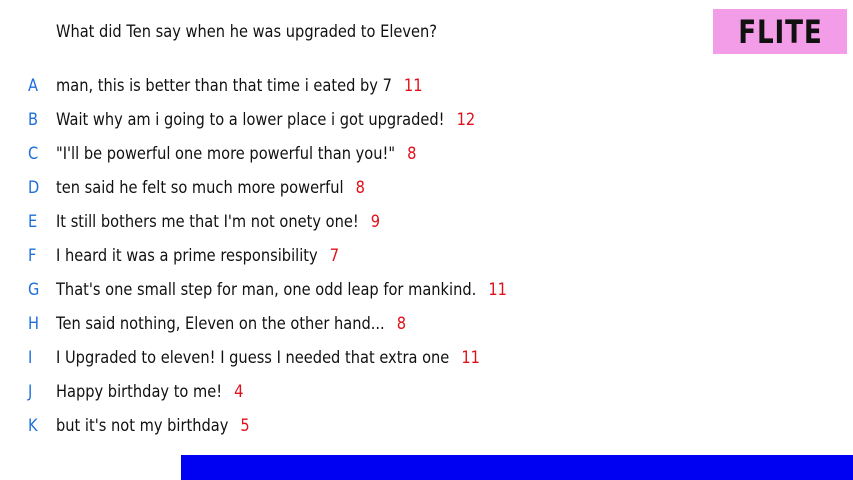 This screenshot has width=853, height=480. I want to click on brand-logo: FLITE, so click(780, 31).